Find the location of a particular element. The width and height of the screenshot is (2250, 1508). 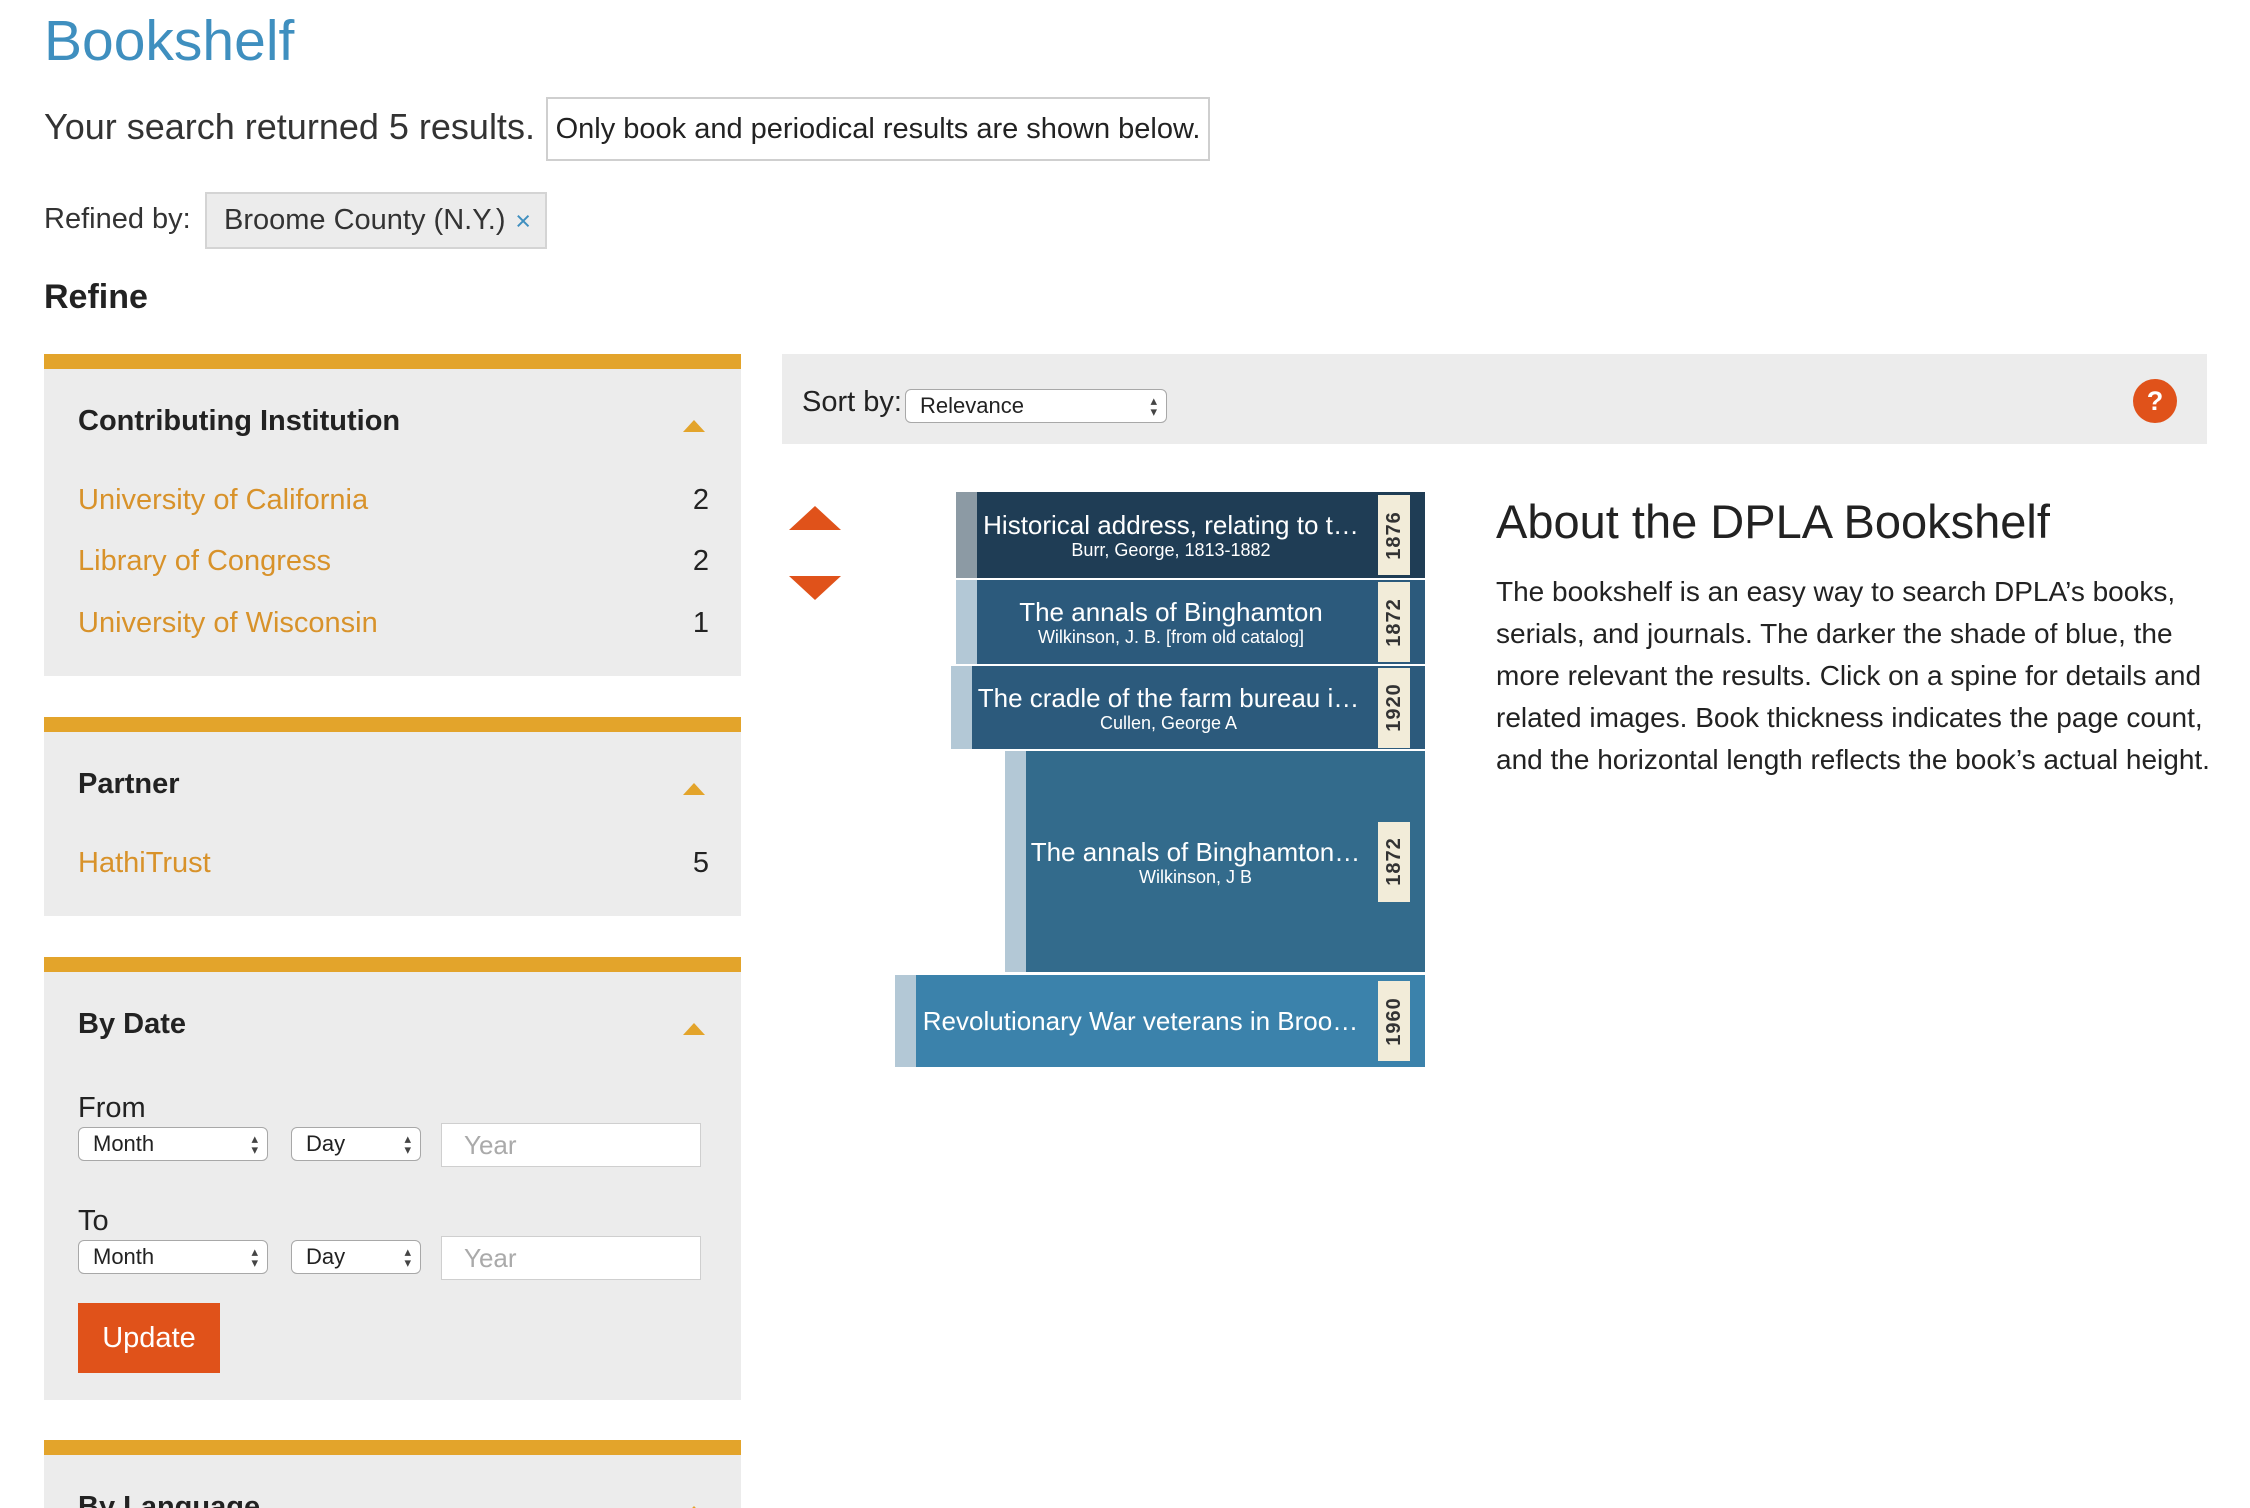

refinement-chip-label: Broome County (N.Y.) is located at coordinates (365, 220).